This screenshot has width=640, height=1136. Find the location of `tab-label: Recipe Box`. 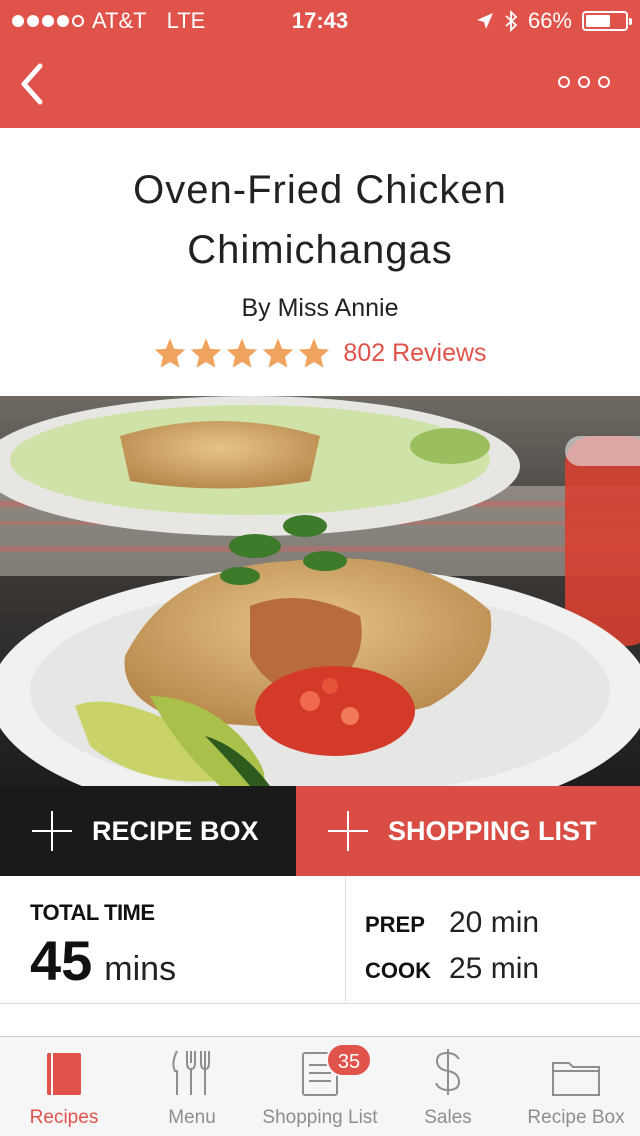

tab-label: Recipe Box is located at coordinates (576, 1117).